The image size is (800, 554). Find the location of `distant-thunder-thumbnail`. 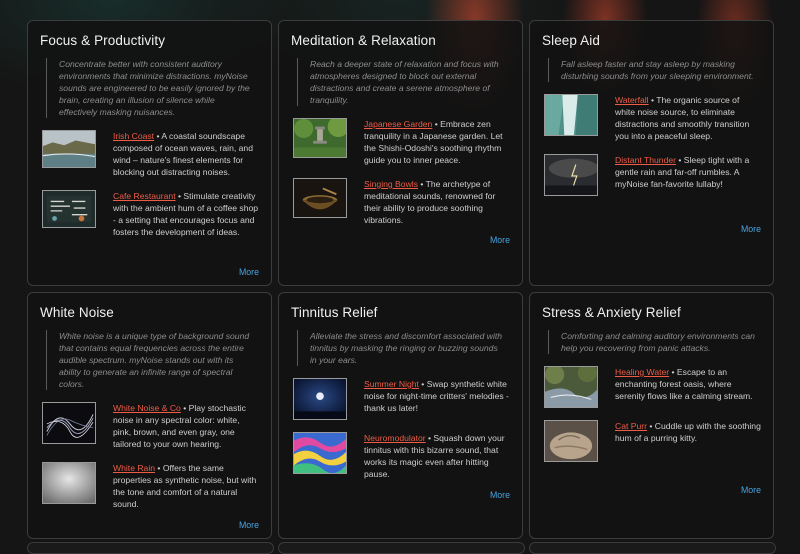

distant-thunder-thumbnail is located at coordinates (571, 175).